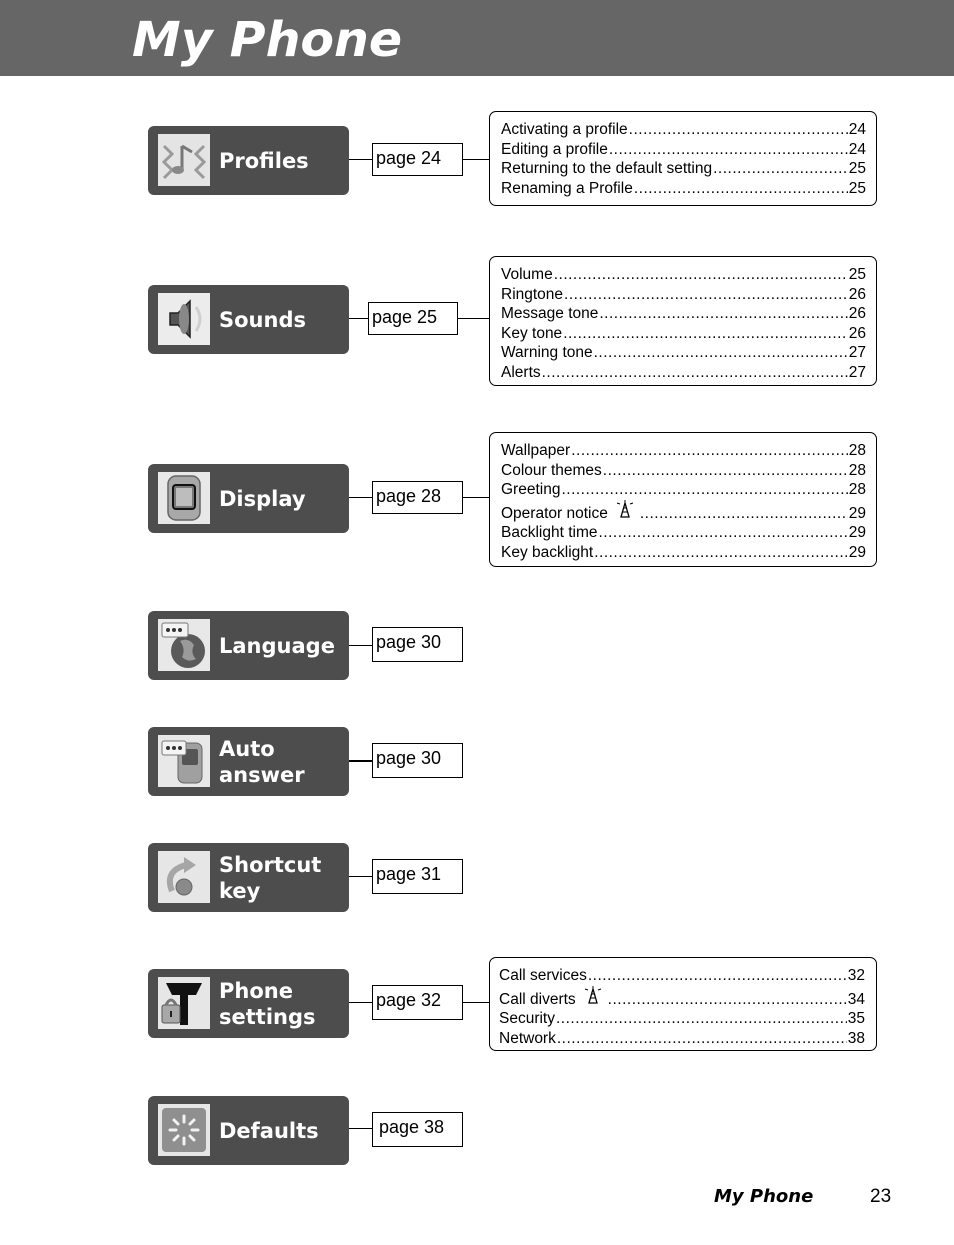 The image size is (954, 1245). Describe the element at coordinates (417, 159) in the screenshot. I see `page-ref-box: page 24` at that location.